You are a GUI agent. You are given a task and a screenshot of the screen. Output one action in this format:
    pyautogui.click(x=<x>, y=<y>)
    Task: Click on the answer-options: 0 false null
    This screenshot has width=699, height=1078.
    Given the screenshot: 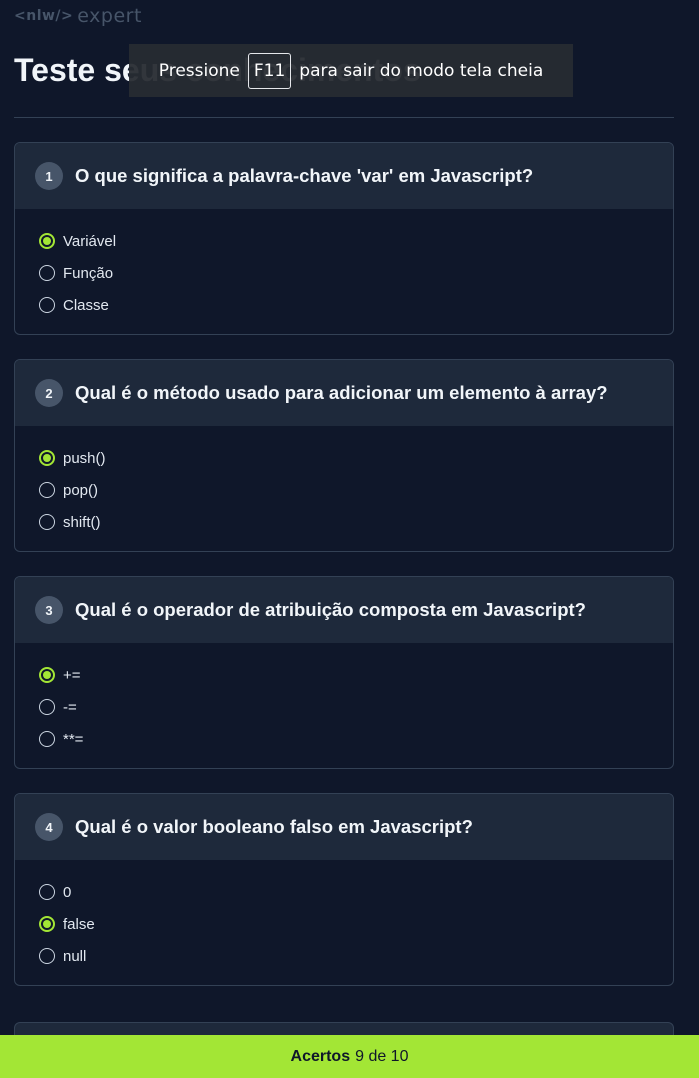 What is the action you would take?
    pyautogui.click(x=344, y=922)
    